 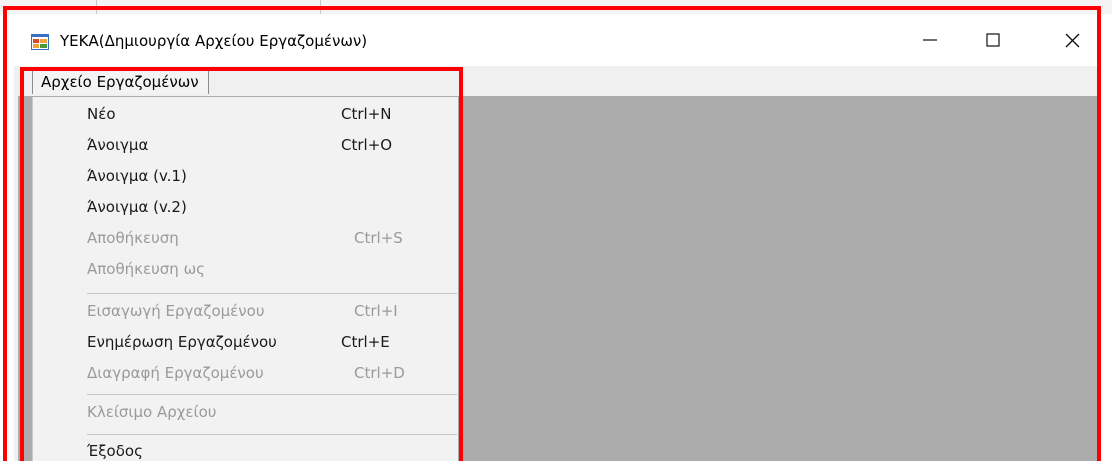 What do you see at coordinates (378, 238) in the screenshot?
I see `menu-item-shortcut: Ctrl+S` at bounding box center [378, 238].